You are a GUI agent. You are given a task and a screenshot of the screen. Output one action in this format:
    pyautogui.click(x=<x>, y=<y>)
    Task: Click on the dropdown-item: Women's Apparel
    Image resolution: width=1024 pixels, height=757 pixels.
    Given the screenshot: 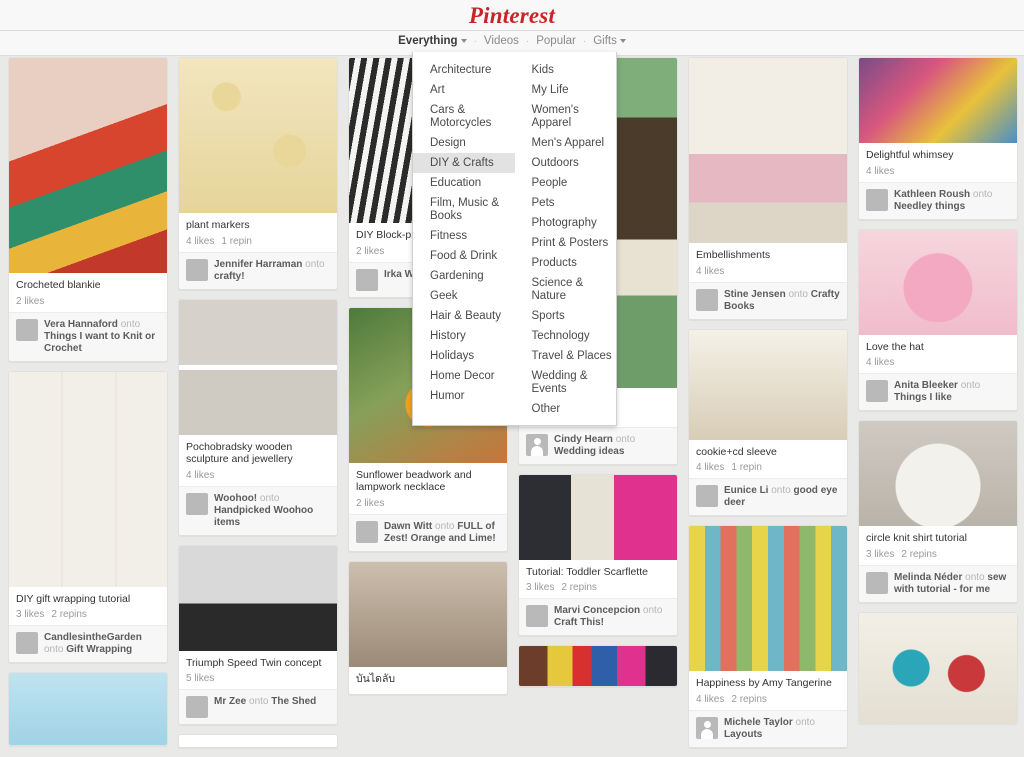 What is the action you would take?
    pyautogui.click(x=566, y=116)
    